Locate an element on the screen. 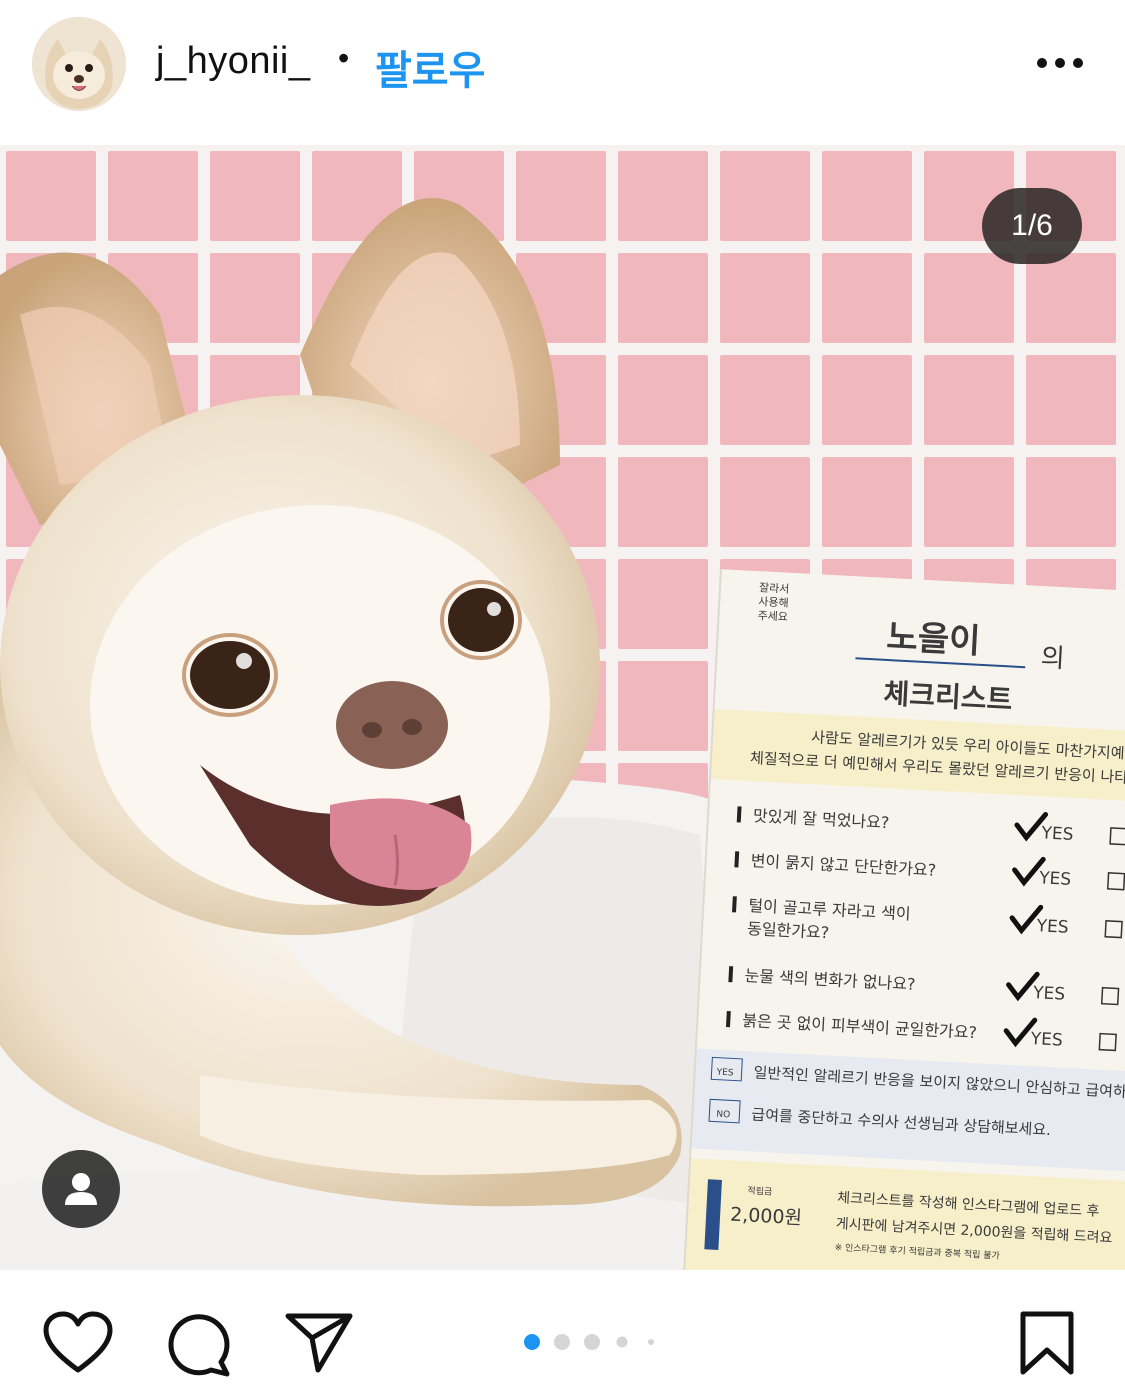  card-yes-3: YES is located at coordinates (1052, 927).